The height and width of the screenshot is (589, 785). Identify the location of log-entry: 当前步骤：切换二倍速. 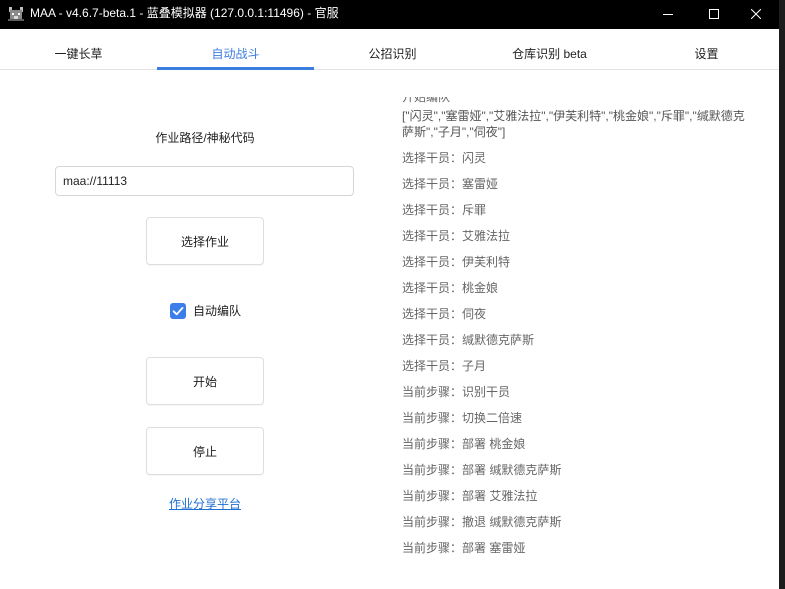
(462, 418).